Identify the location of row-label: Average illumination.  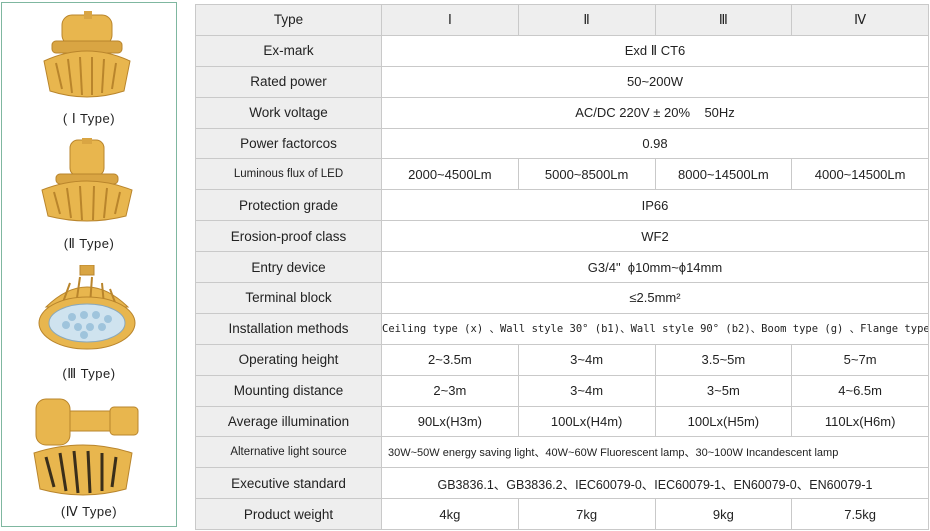
(288, 421).